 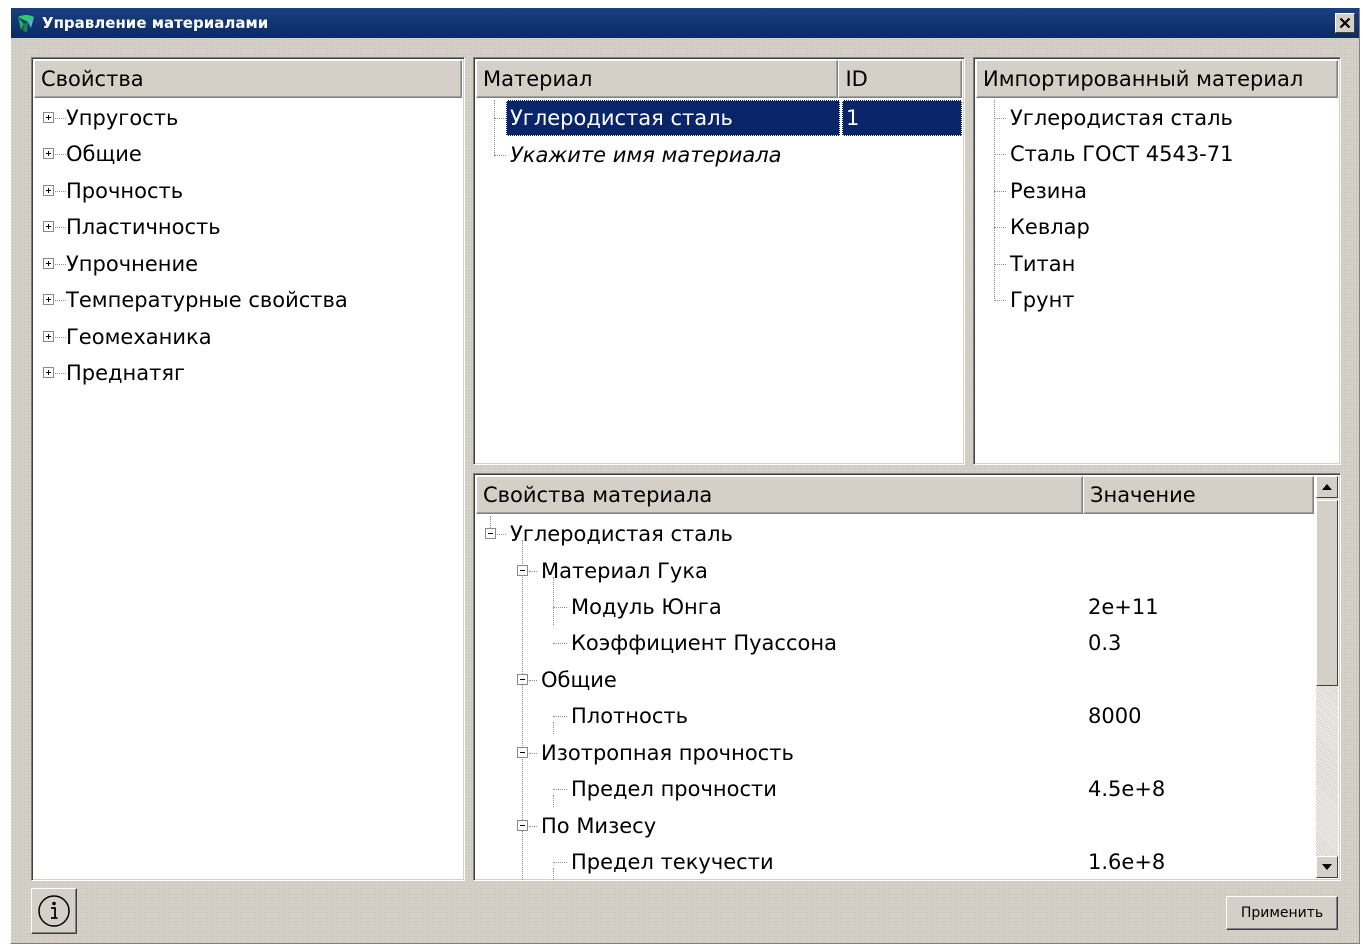 What do you see at coordinates (248, 154) in the screenshot?
I see `tree-item-general: Общие` at bounding box center [248, 154].